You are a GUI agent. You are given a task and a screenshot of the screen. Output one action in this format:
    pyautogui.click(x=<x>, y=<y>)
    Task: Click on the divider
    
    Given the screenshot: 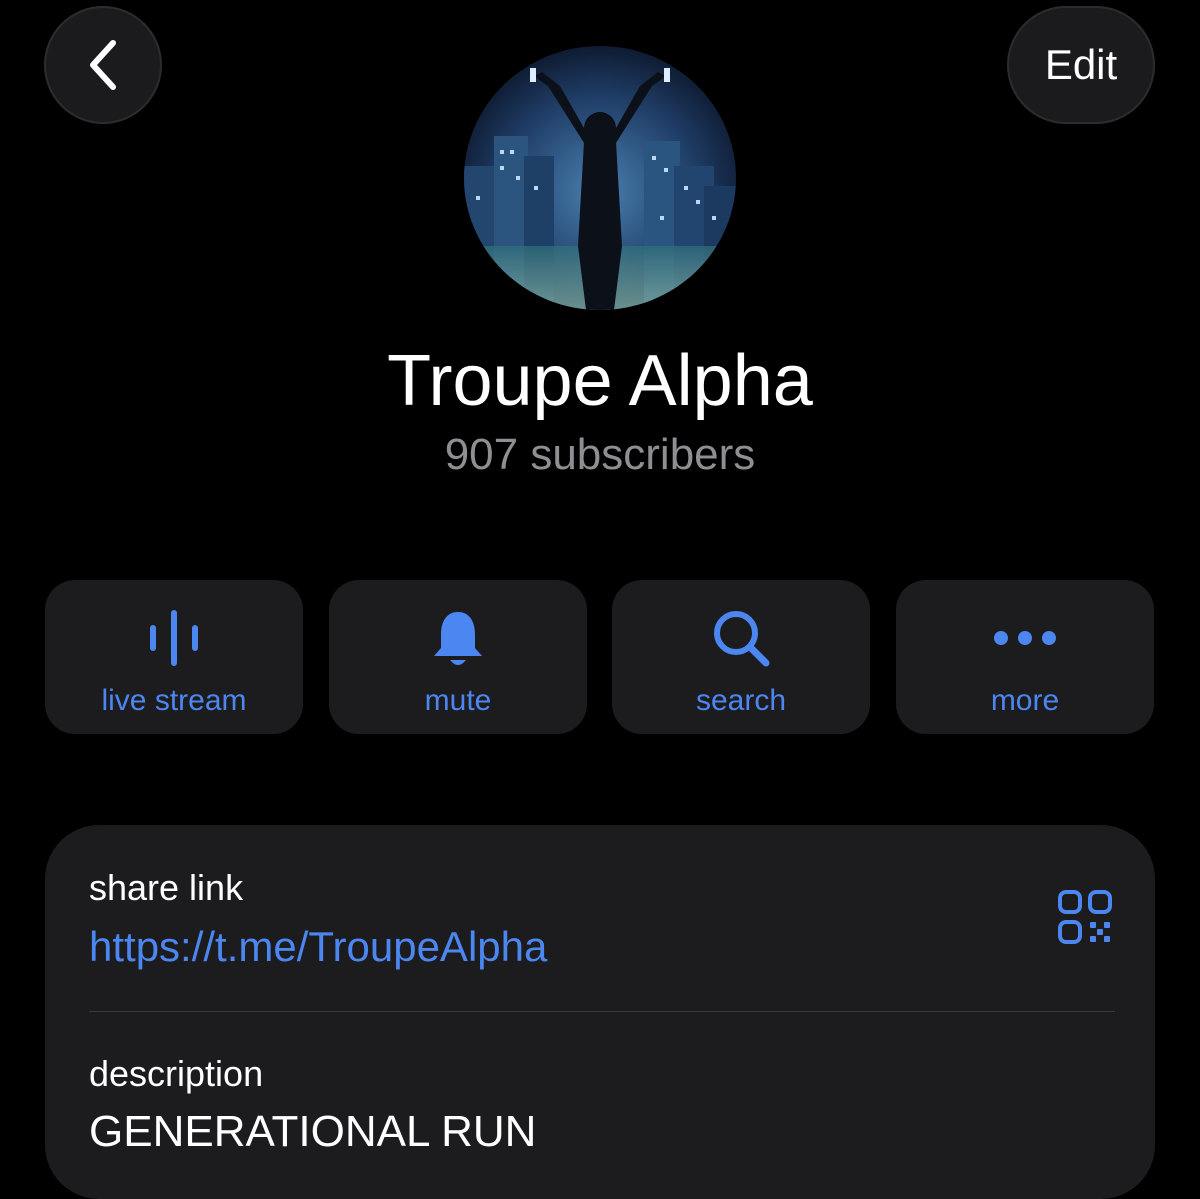 What is the action you would take?
    pyautogui.click(x=602, y=1011)
    